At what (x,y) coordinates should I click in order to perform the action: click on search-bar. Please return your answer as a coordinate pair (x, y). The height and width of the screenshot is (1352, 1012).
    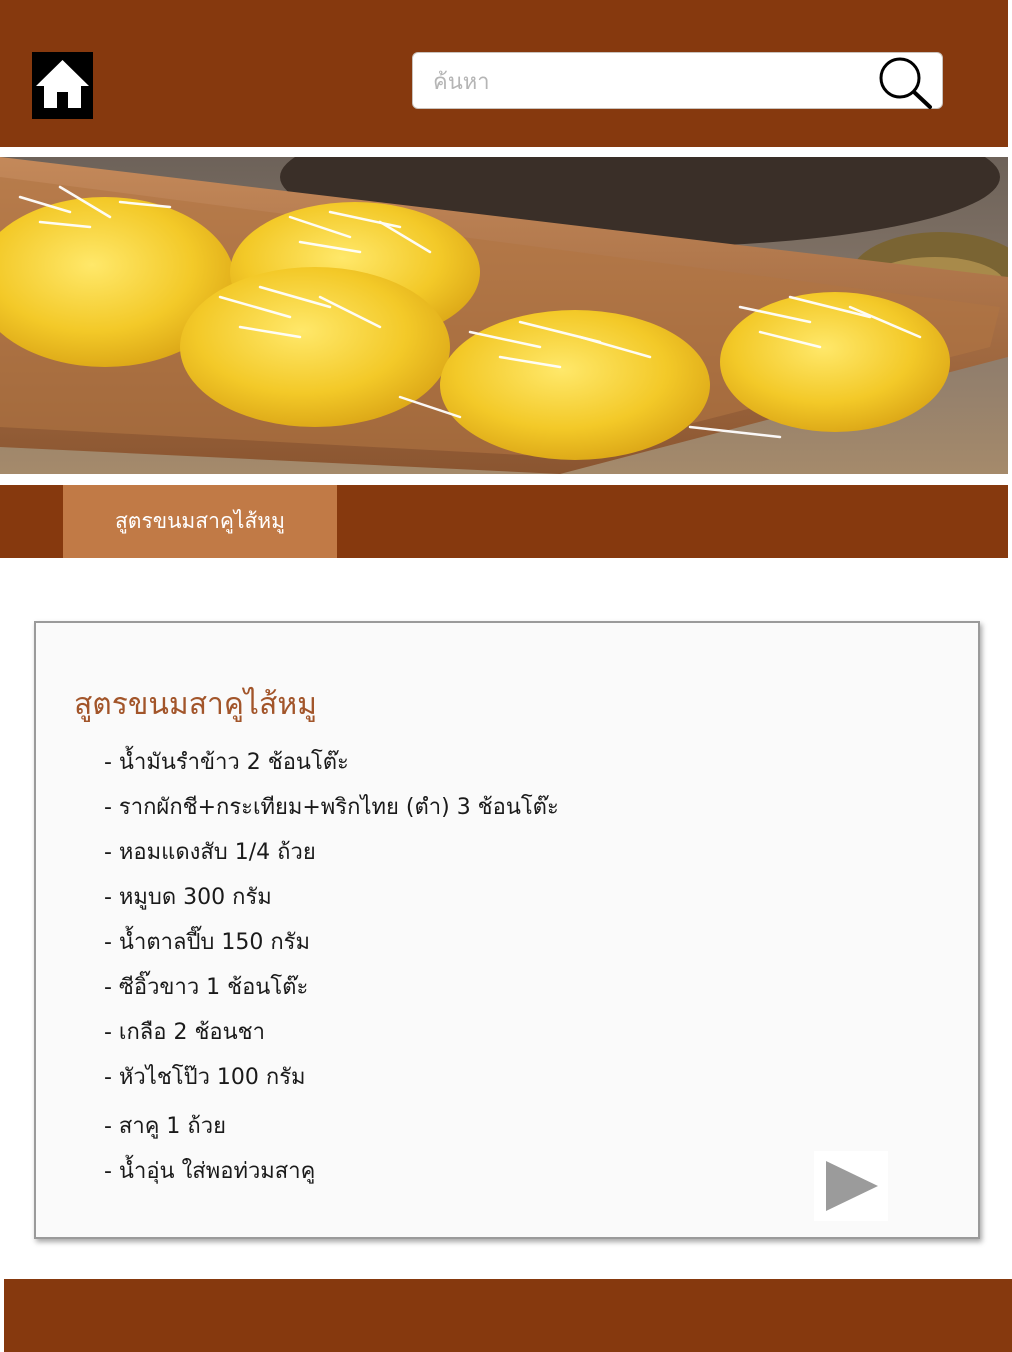
    Looking at the image, I should click on (677, 80).